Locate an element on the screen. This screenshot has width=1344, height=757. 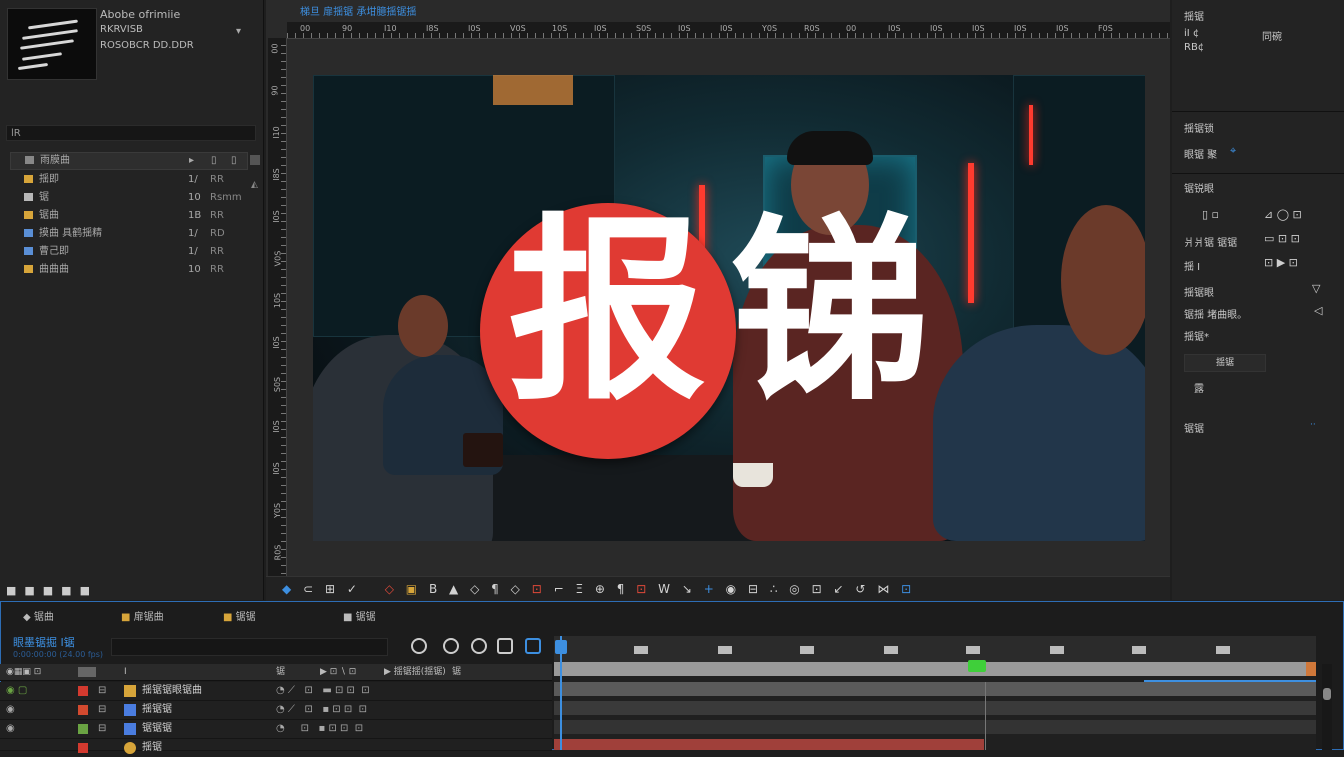
panel-title: 锯锐眼 is located at coordinates (1199, 187).